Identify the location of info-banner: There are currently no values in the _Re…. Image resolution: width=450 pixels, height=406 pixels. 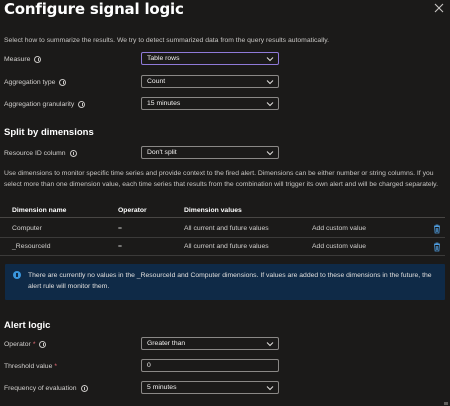
(225, 282).